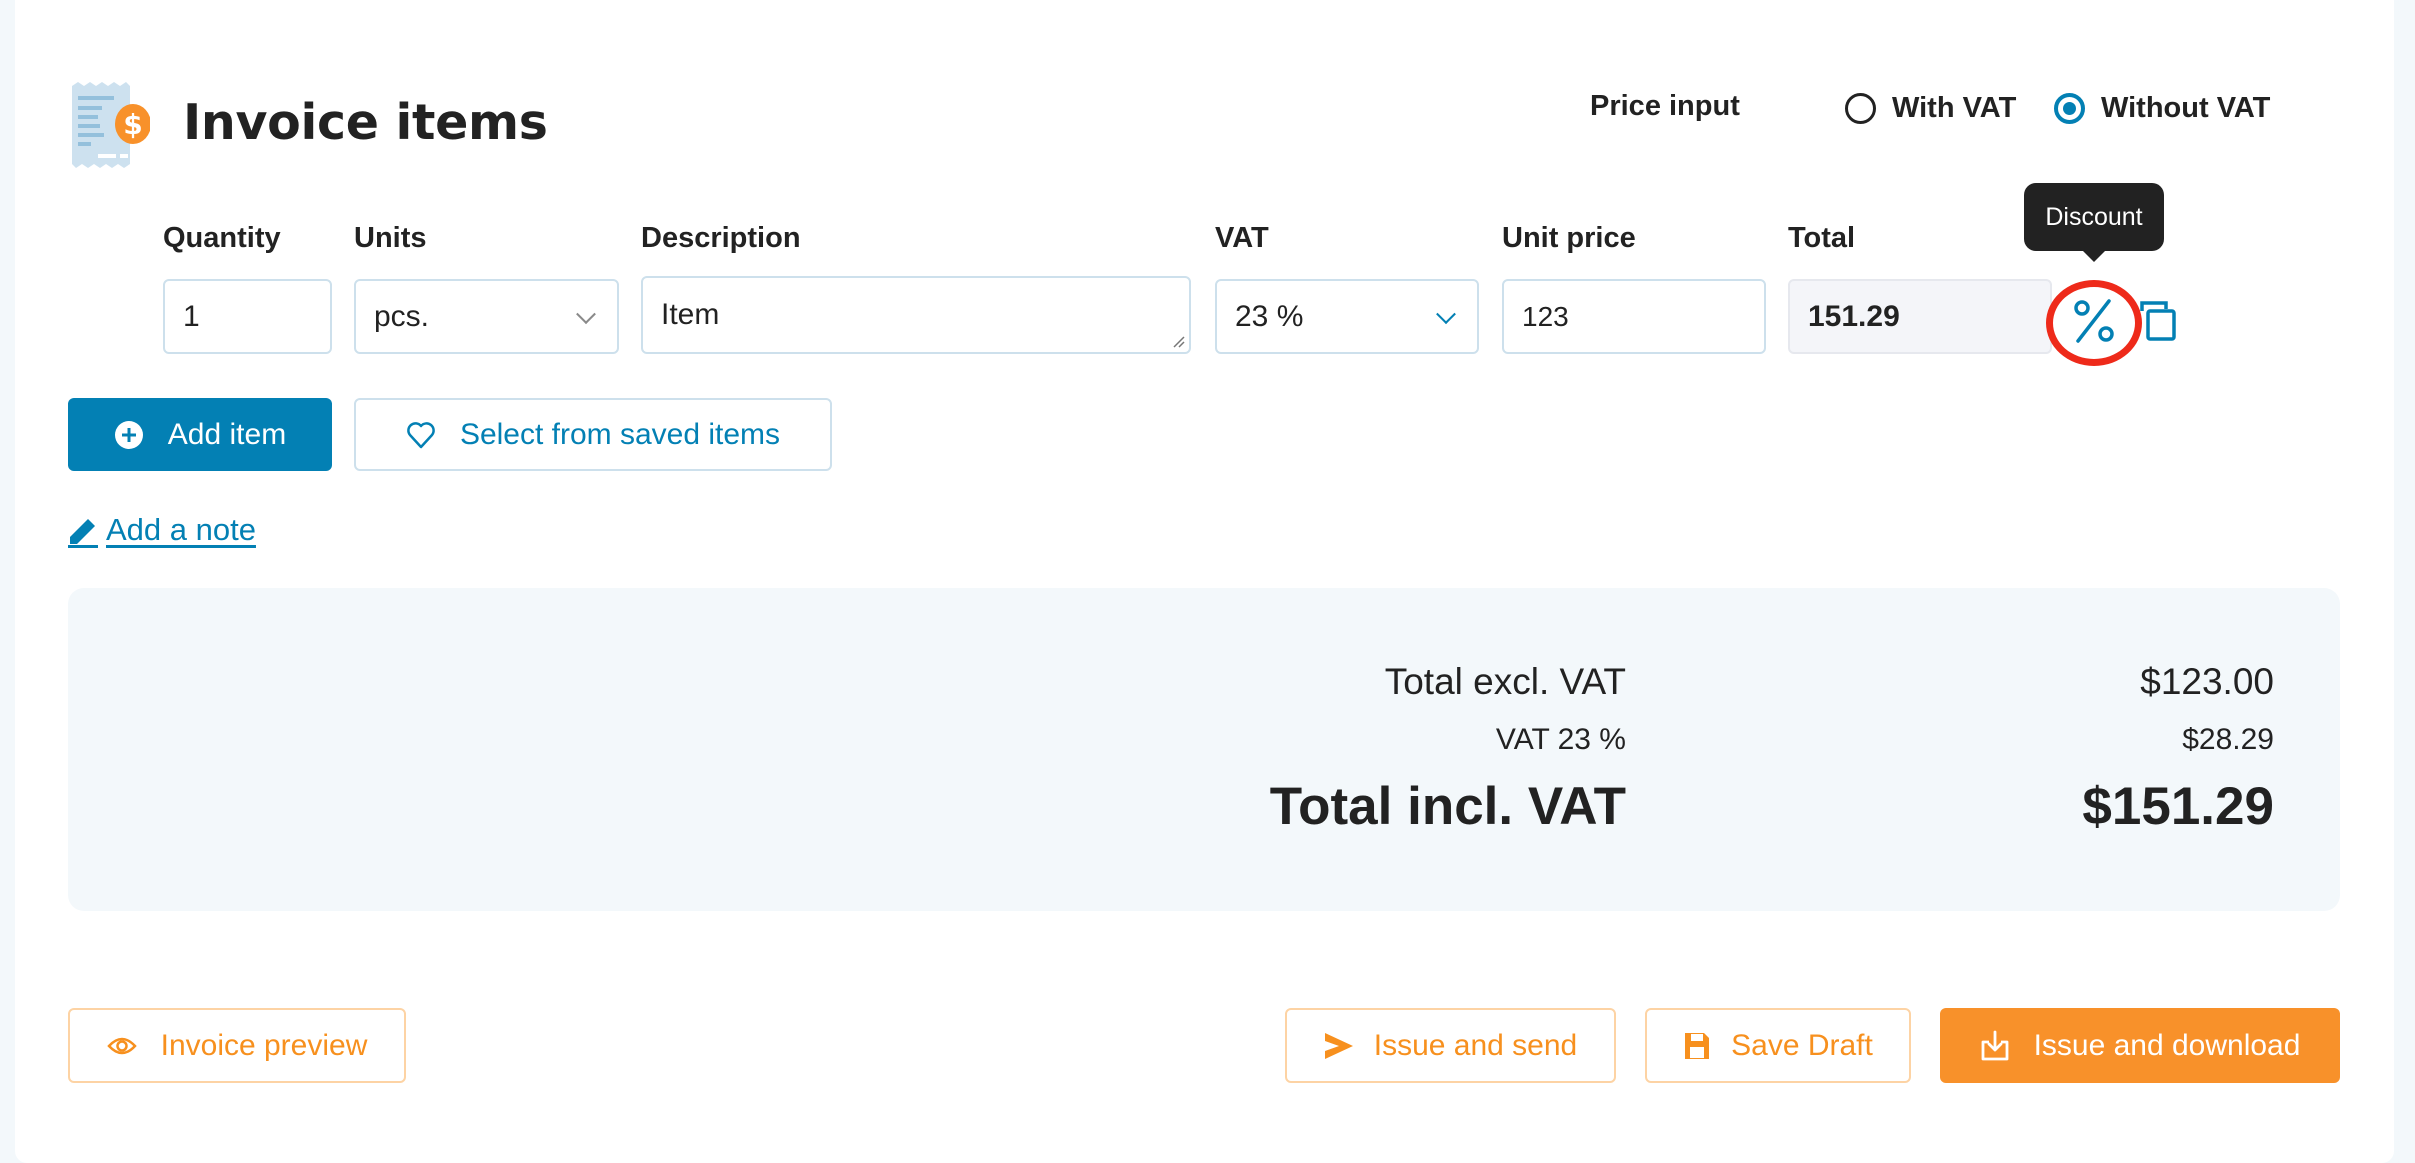 Image resolution: width=2415 pixels, height=1163 pixels. What do you see at coordinates (1665, 106) in the screenshot?
I see `price-input-label: Price input` at bounding box center [1665, 106].